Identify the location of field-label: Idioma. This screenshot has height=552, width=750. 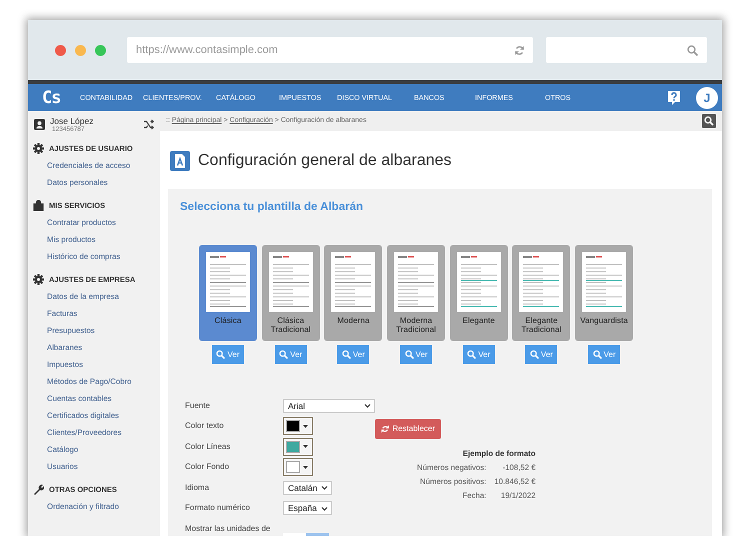
(197, 488).